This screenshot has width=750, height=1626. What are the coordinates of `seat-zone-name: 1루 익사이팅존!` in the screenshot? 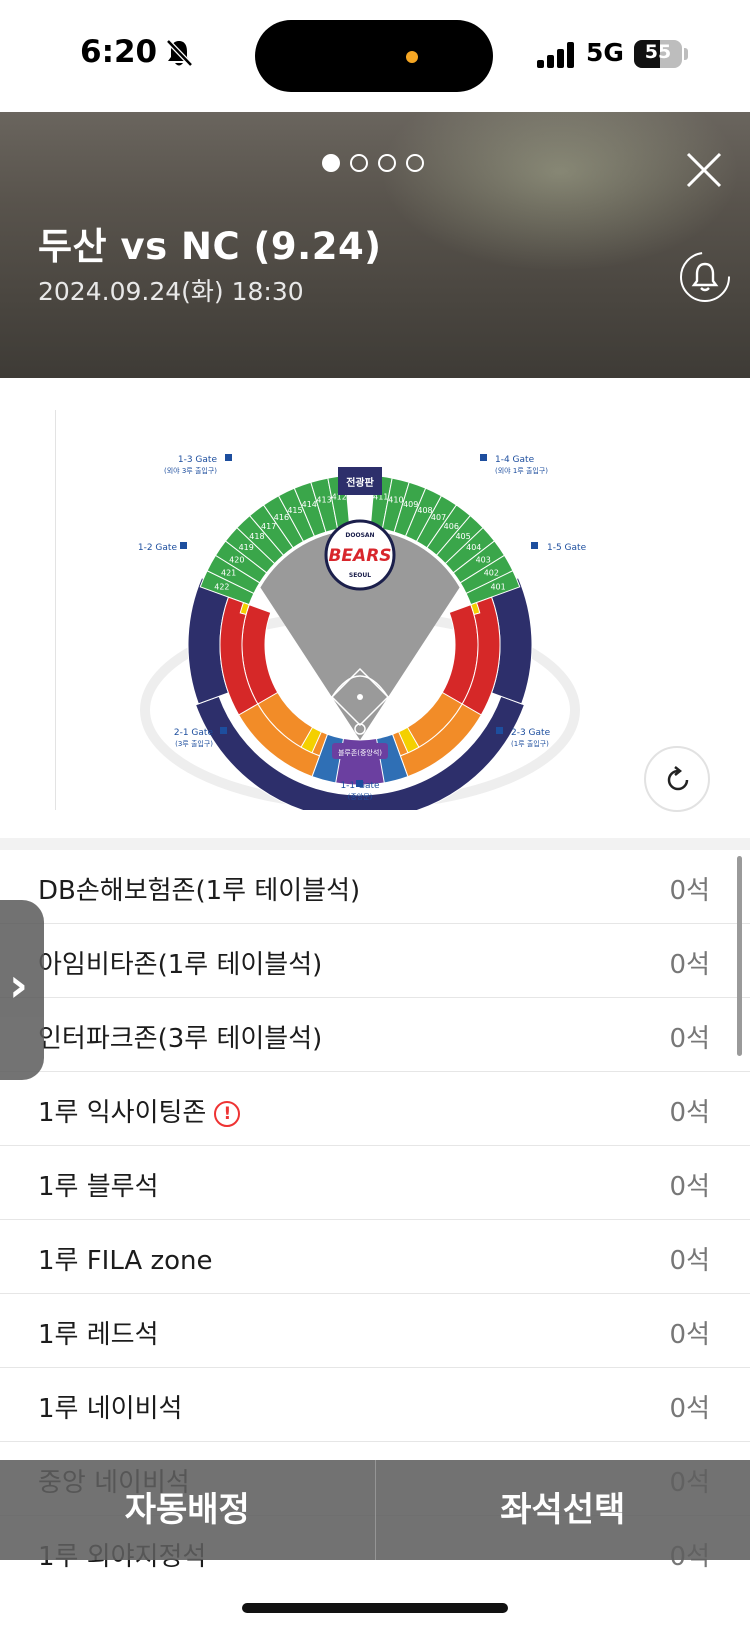 It's located at (139, 1110).